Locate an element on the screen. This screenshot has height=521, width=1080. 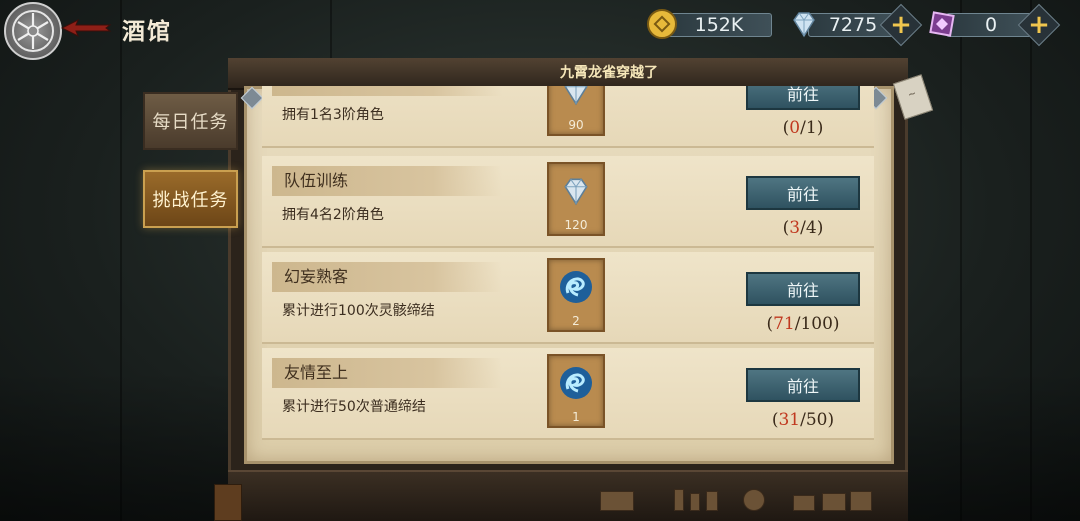
purple-crystal-icon is located at coordinates (942, 24).